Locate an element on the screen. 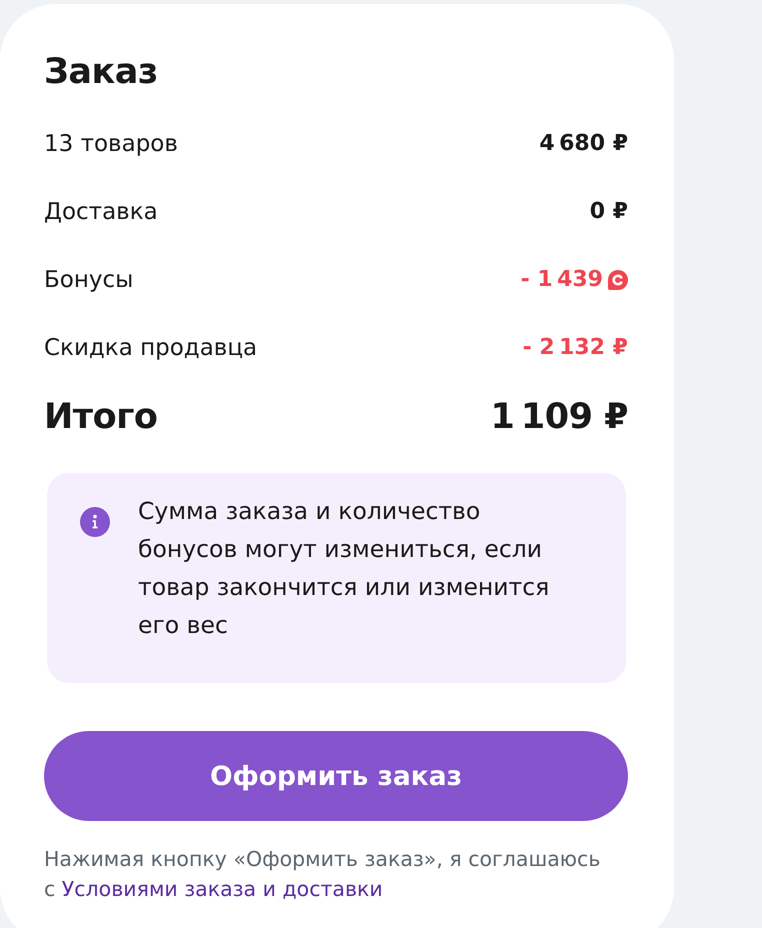  summary-label: Доставка is located at coordinates (101, 212).